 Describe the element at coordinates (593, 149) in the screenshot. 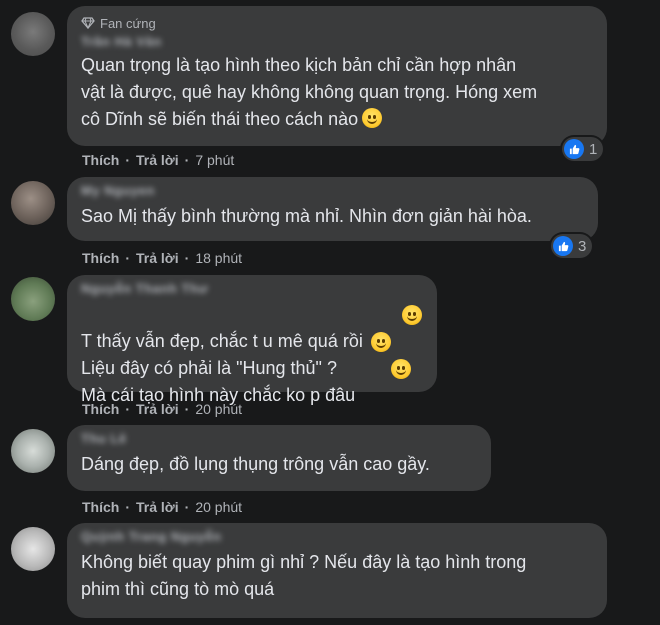

I see `reaction-count-value: 1` at that location.